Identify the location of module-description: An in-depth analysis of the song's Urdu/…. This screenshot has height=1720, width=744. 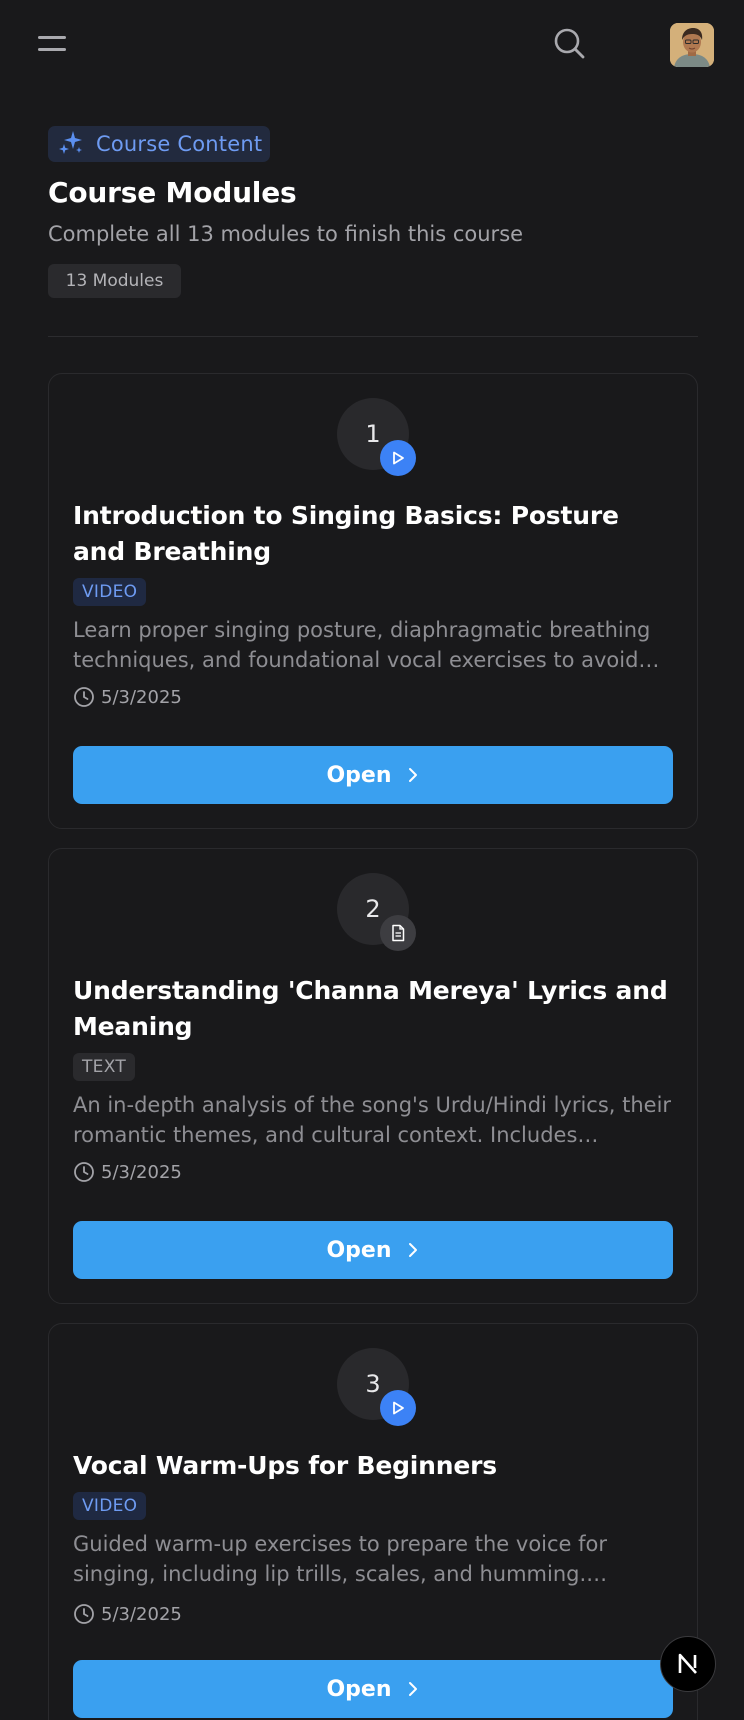
(372, 1120).